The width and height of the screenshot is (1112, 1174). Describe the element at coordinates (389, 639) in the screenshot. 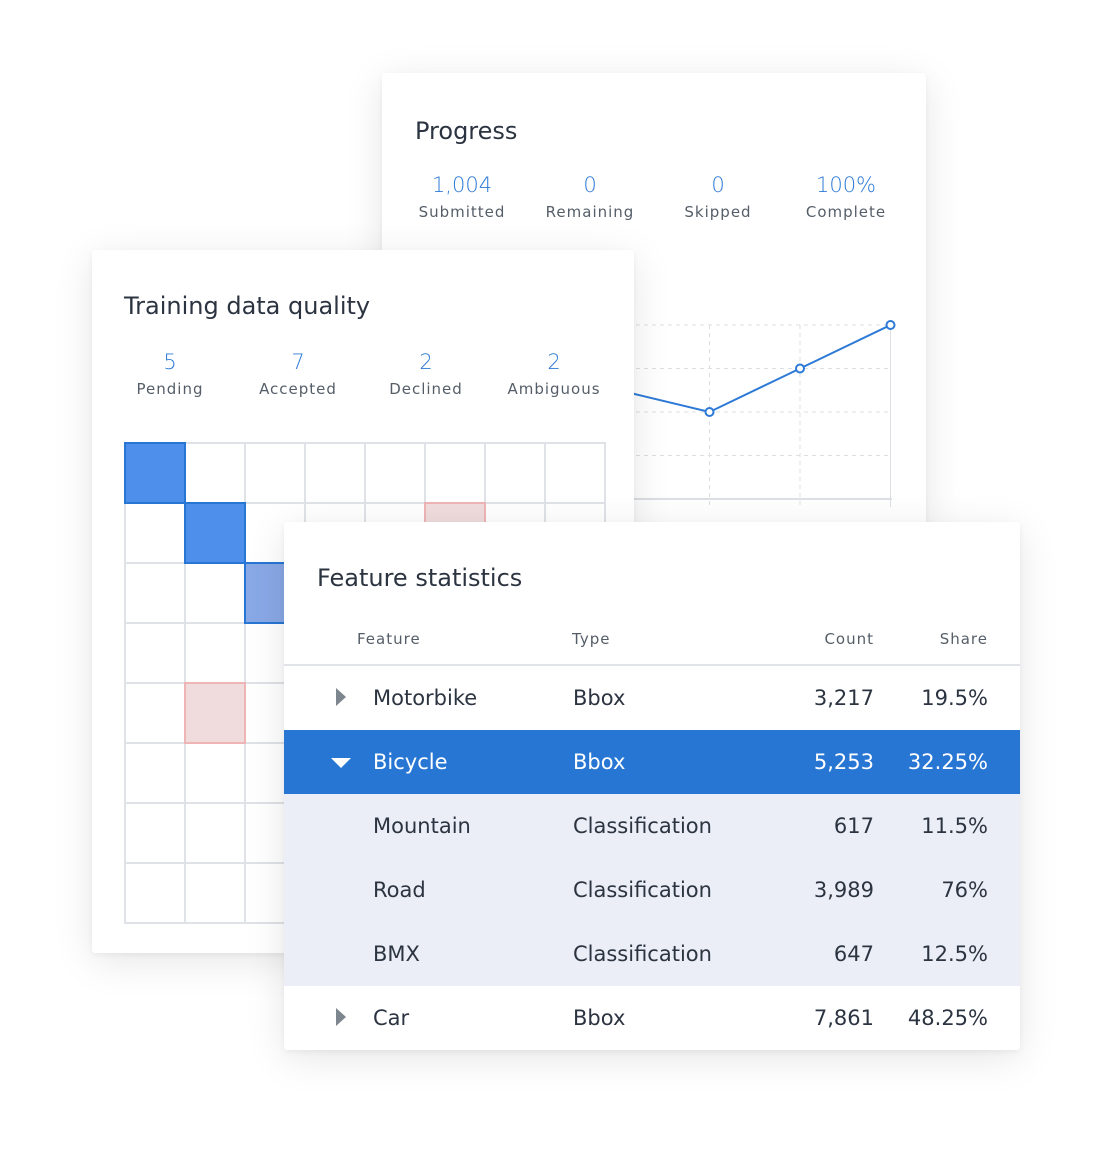

I see `header-feature: Feature` at that location.